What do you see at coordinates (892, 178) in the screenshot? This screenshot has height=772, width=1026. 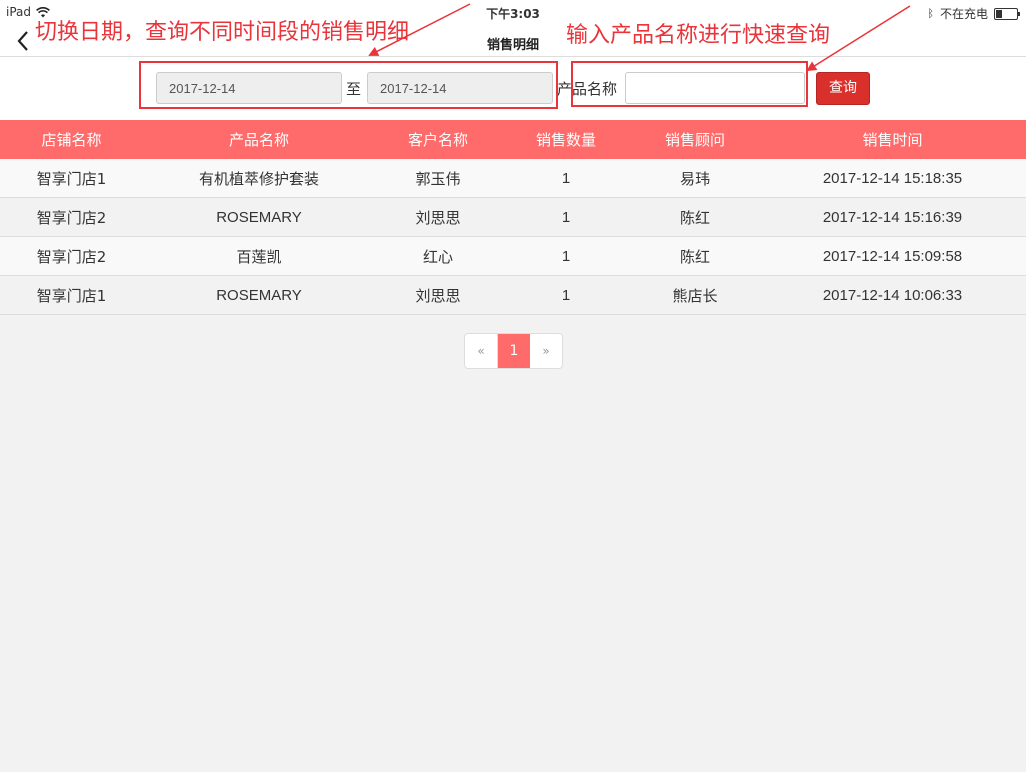 I see `cell-time: 2017-12-14 15:18:35` at bounding box center [892, 178].